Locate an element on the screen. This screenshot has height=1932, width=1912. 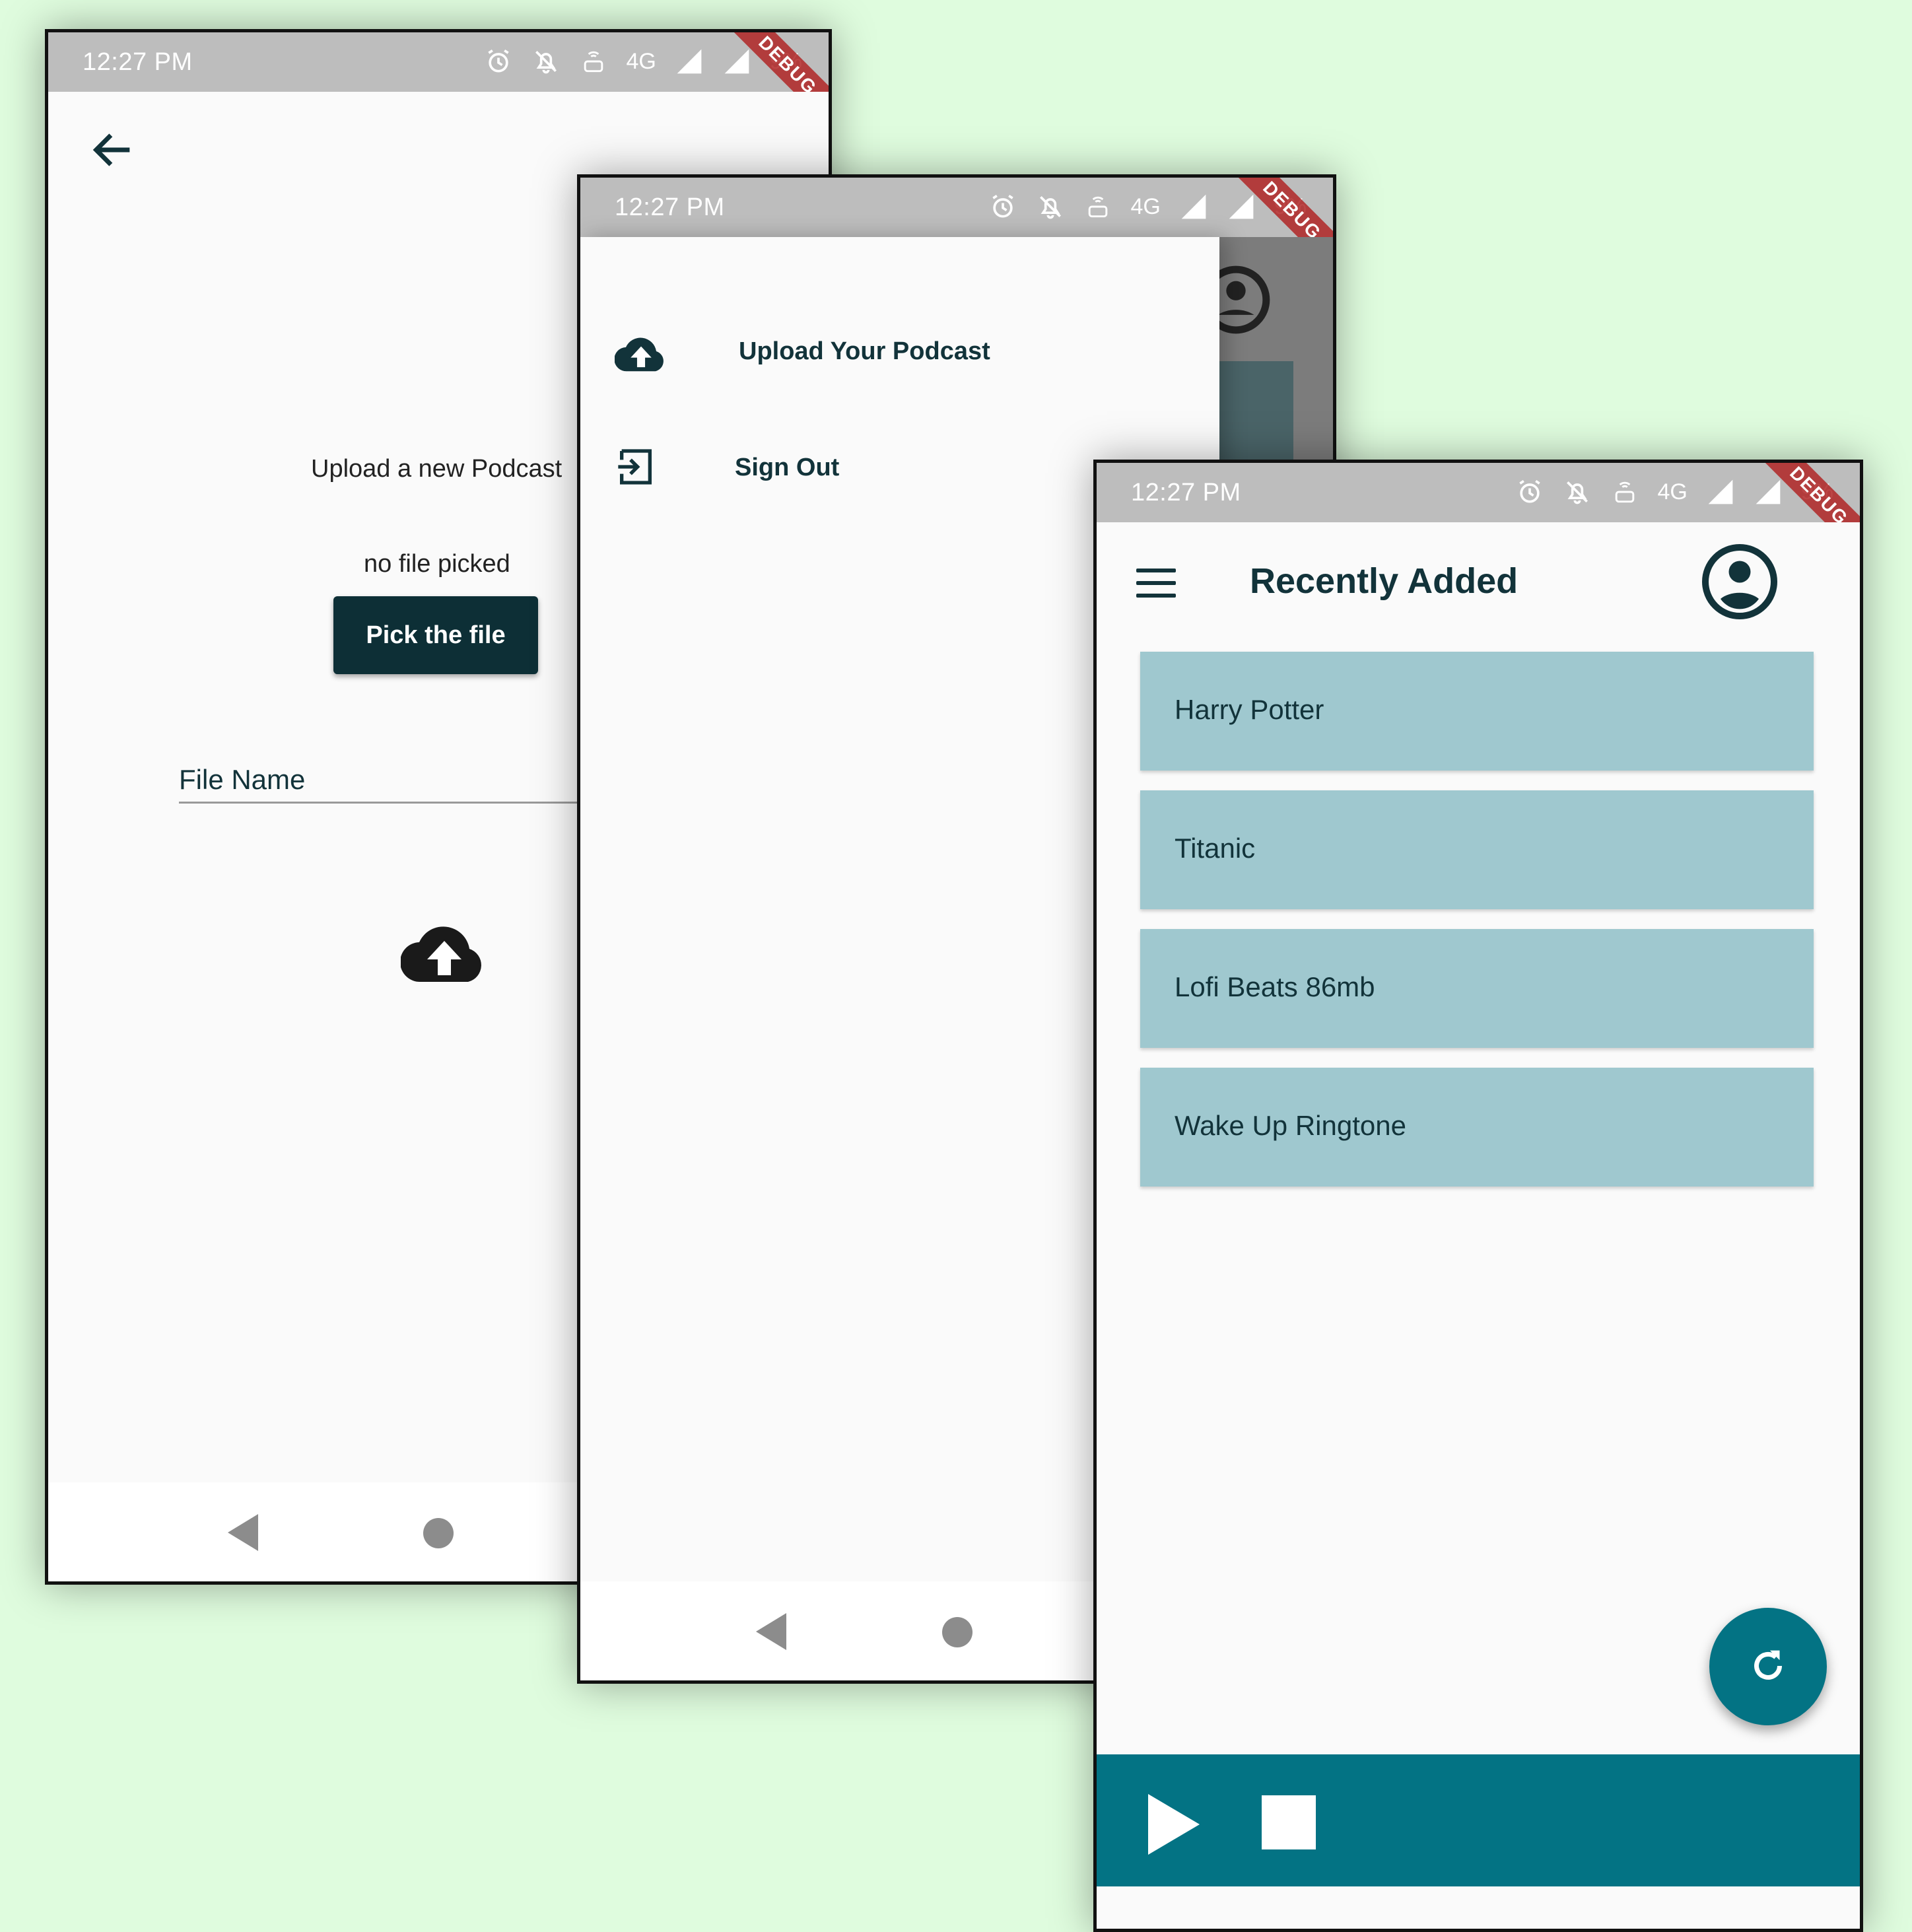
file-name-input is located at coordinates (410, 803).